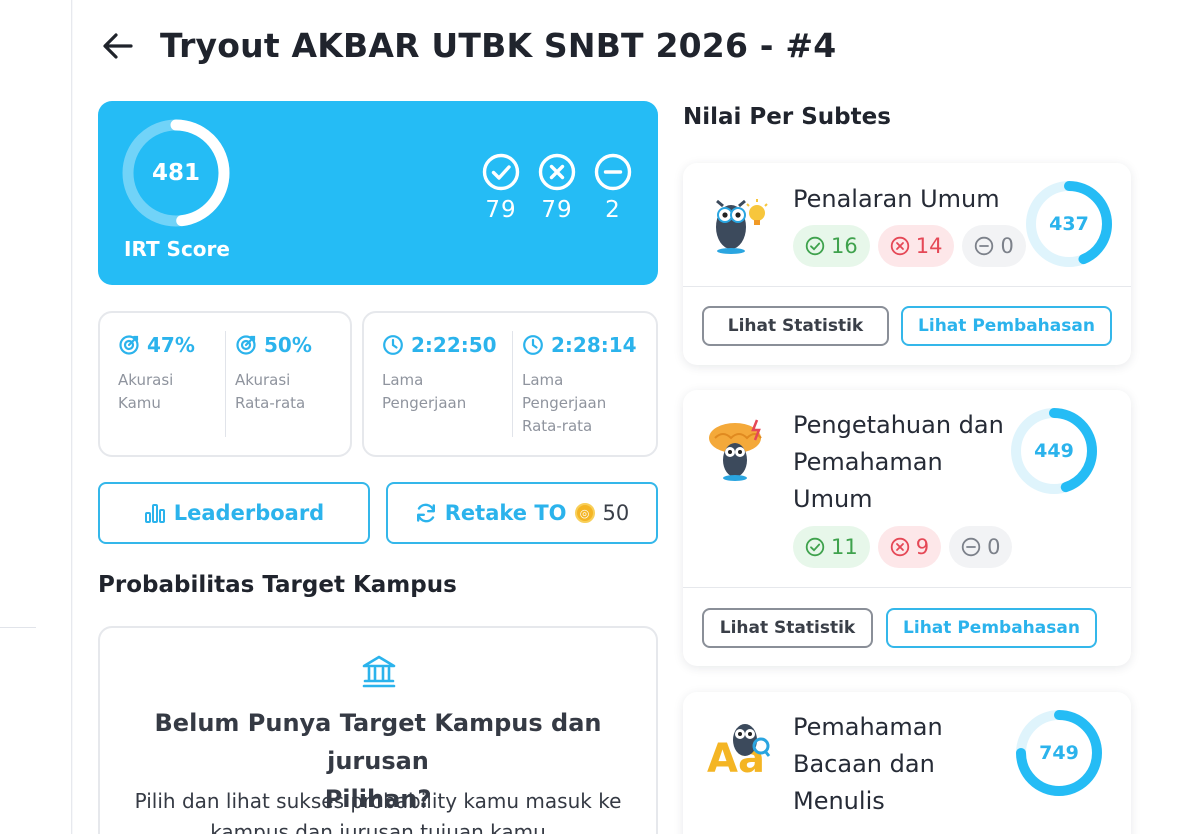 This screenshot has height=834, width=1200. What do you see at coordinates (787, 117) in the screenshot?
I see `subtest-section-title: Nilai Per Subtes` at bounding box center [787, 117].